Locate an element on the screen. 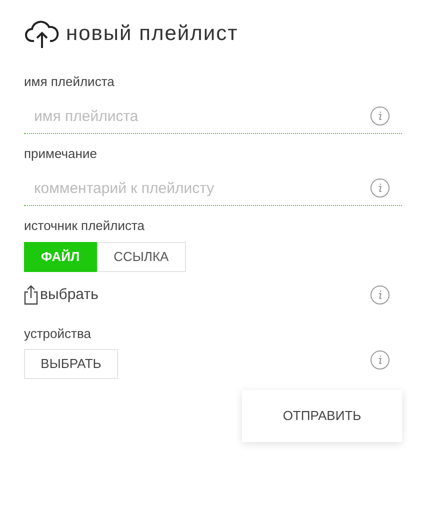 Image resolution: width=440 pixels, height=514 pixels. input-field: комментарий к плейлисту is located at coordinates (213, 188).